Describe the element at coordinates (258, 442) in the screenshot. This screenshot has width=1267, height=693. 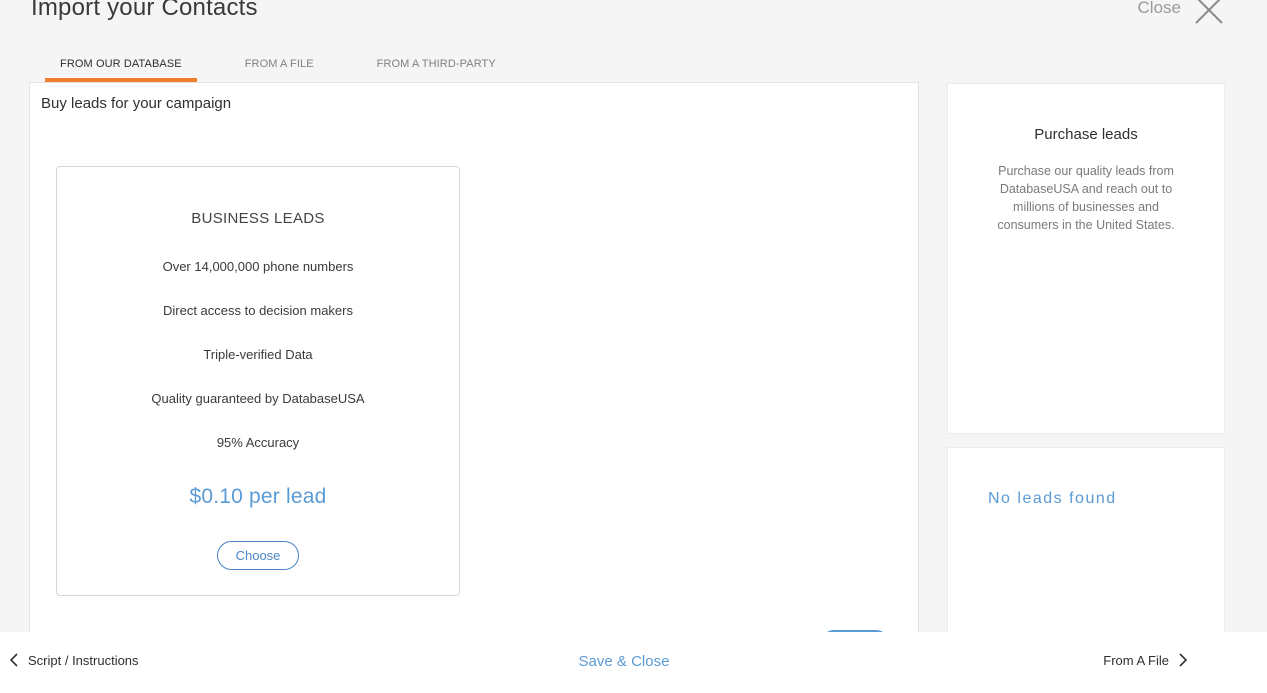
I see `feature-item: 95% Accuracy` at that location.